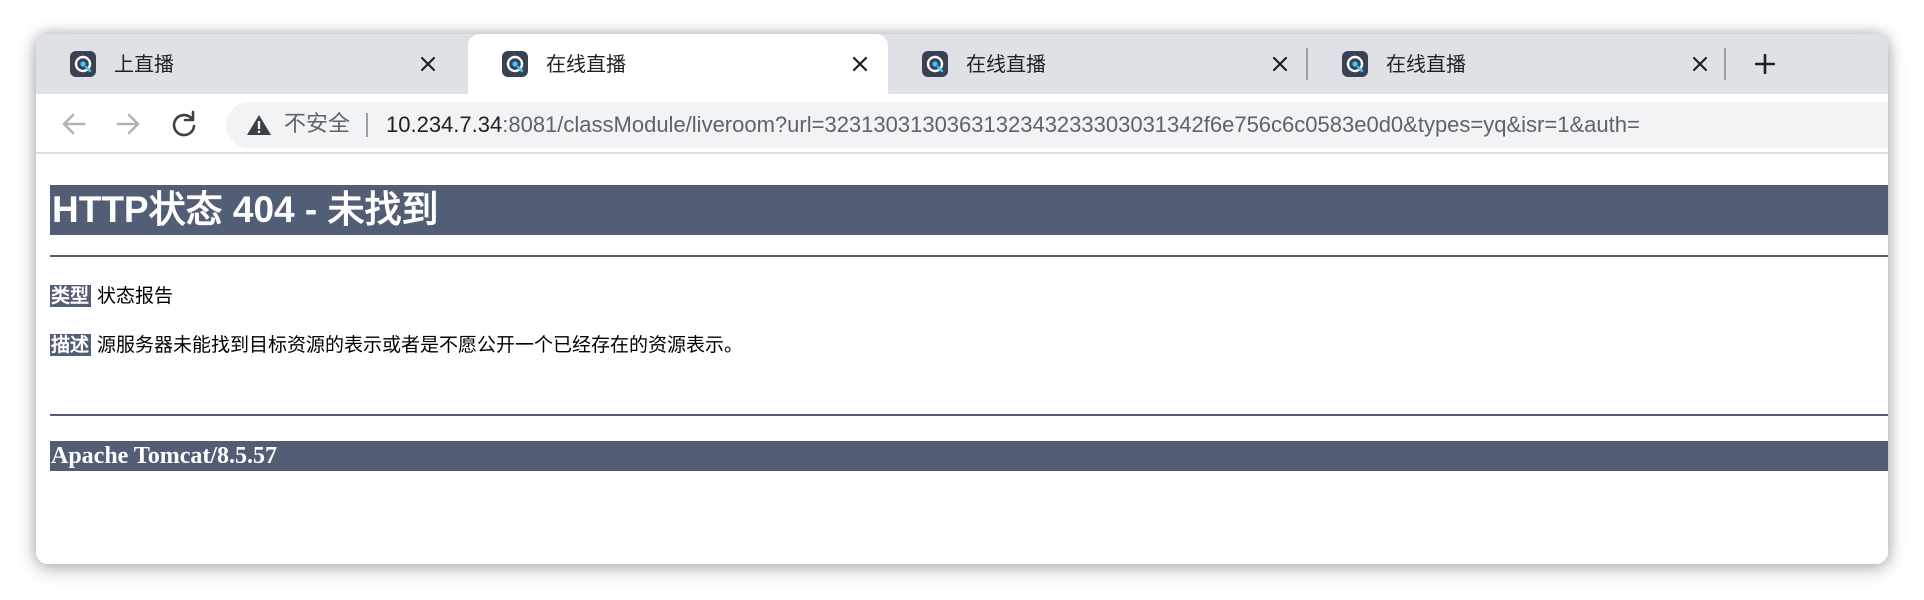 Image resolution: width=1924 pixels, height=600 pixels. Describe the element at coordinates (444, 124) in the screenshot. I see `url-host: 10.234.7.34` at that location.